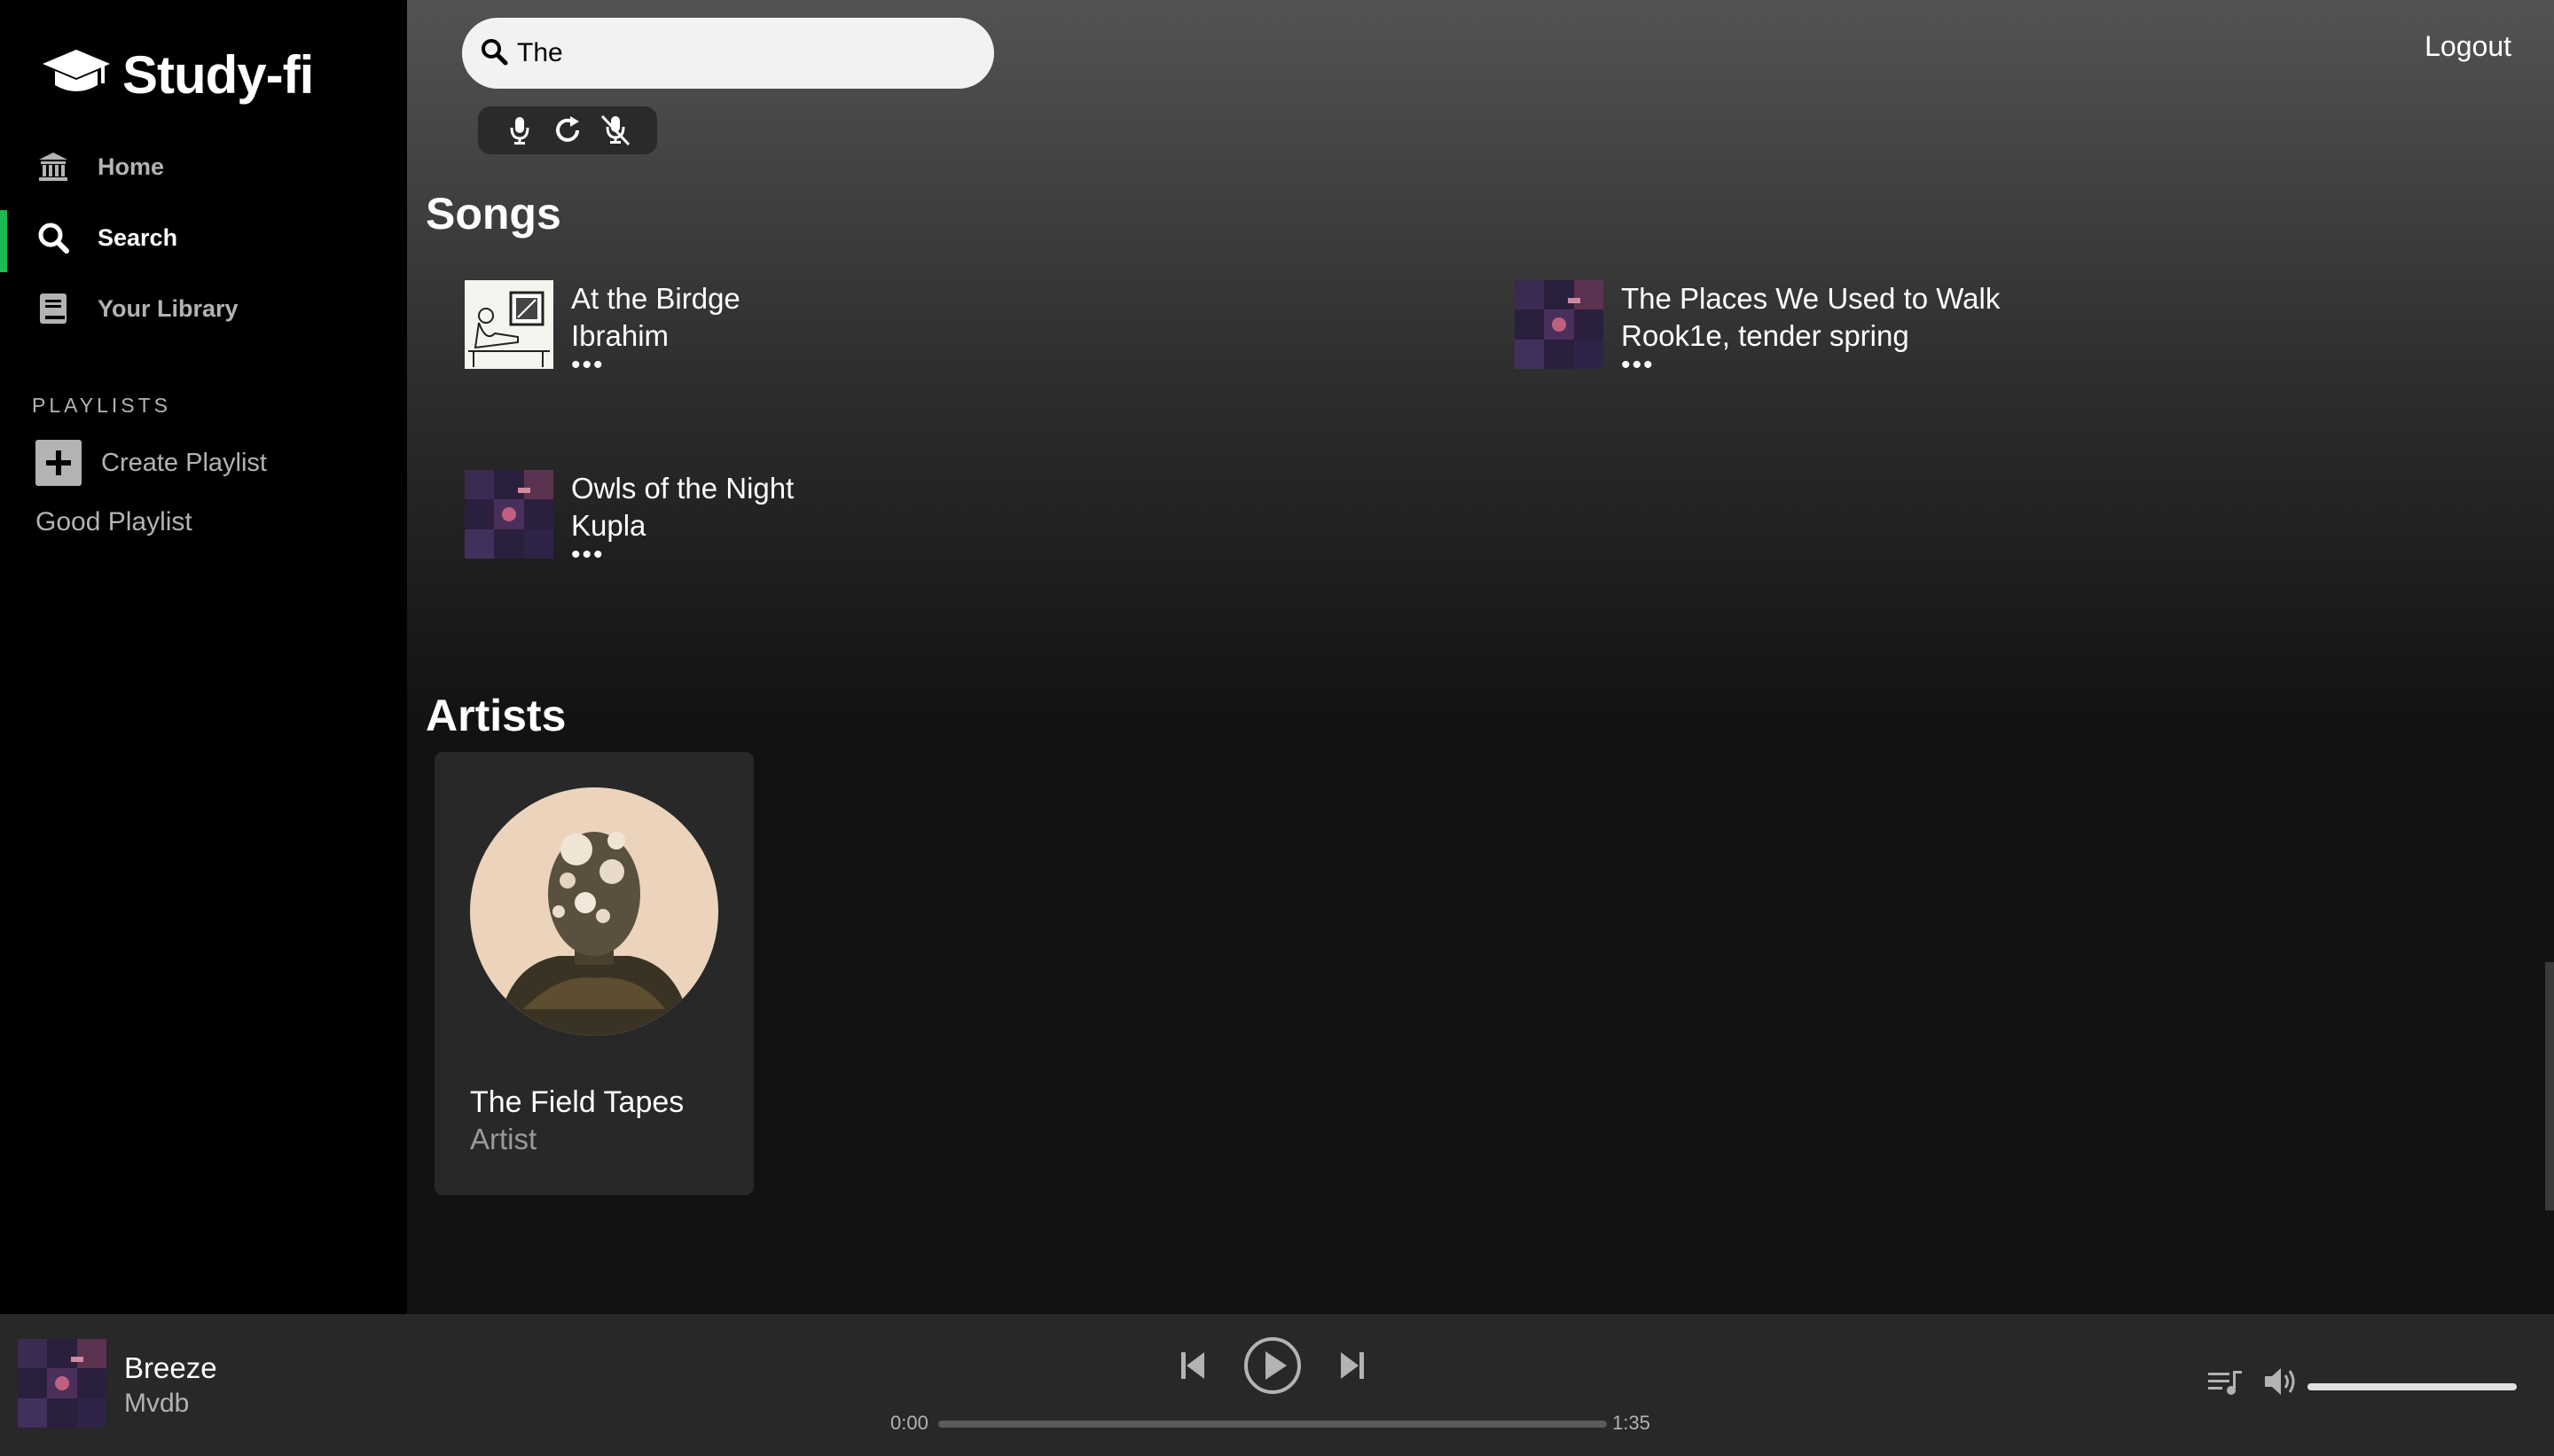 The image size is (2554, 1456). I want to click on sidebar-item-label: Search, so click(138, 237).